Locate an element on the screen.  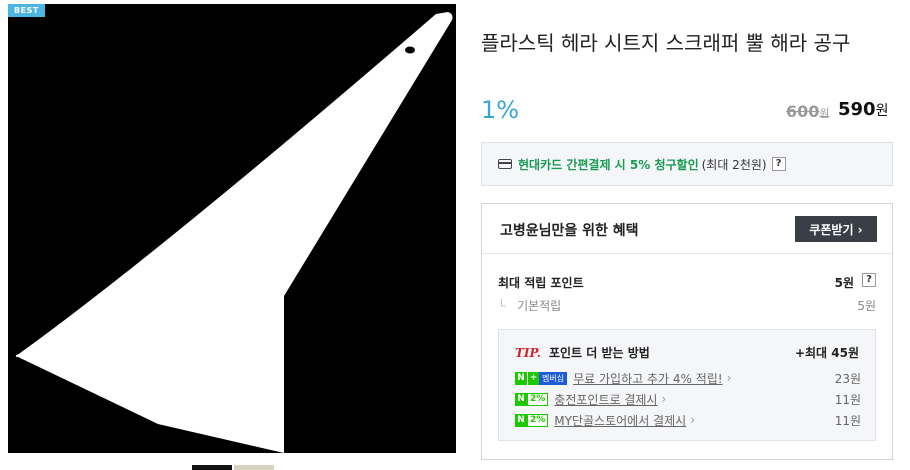
tip-row-link: 충전포인트로 결제시 is located at coordinates (605, 399).